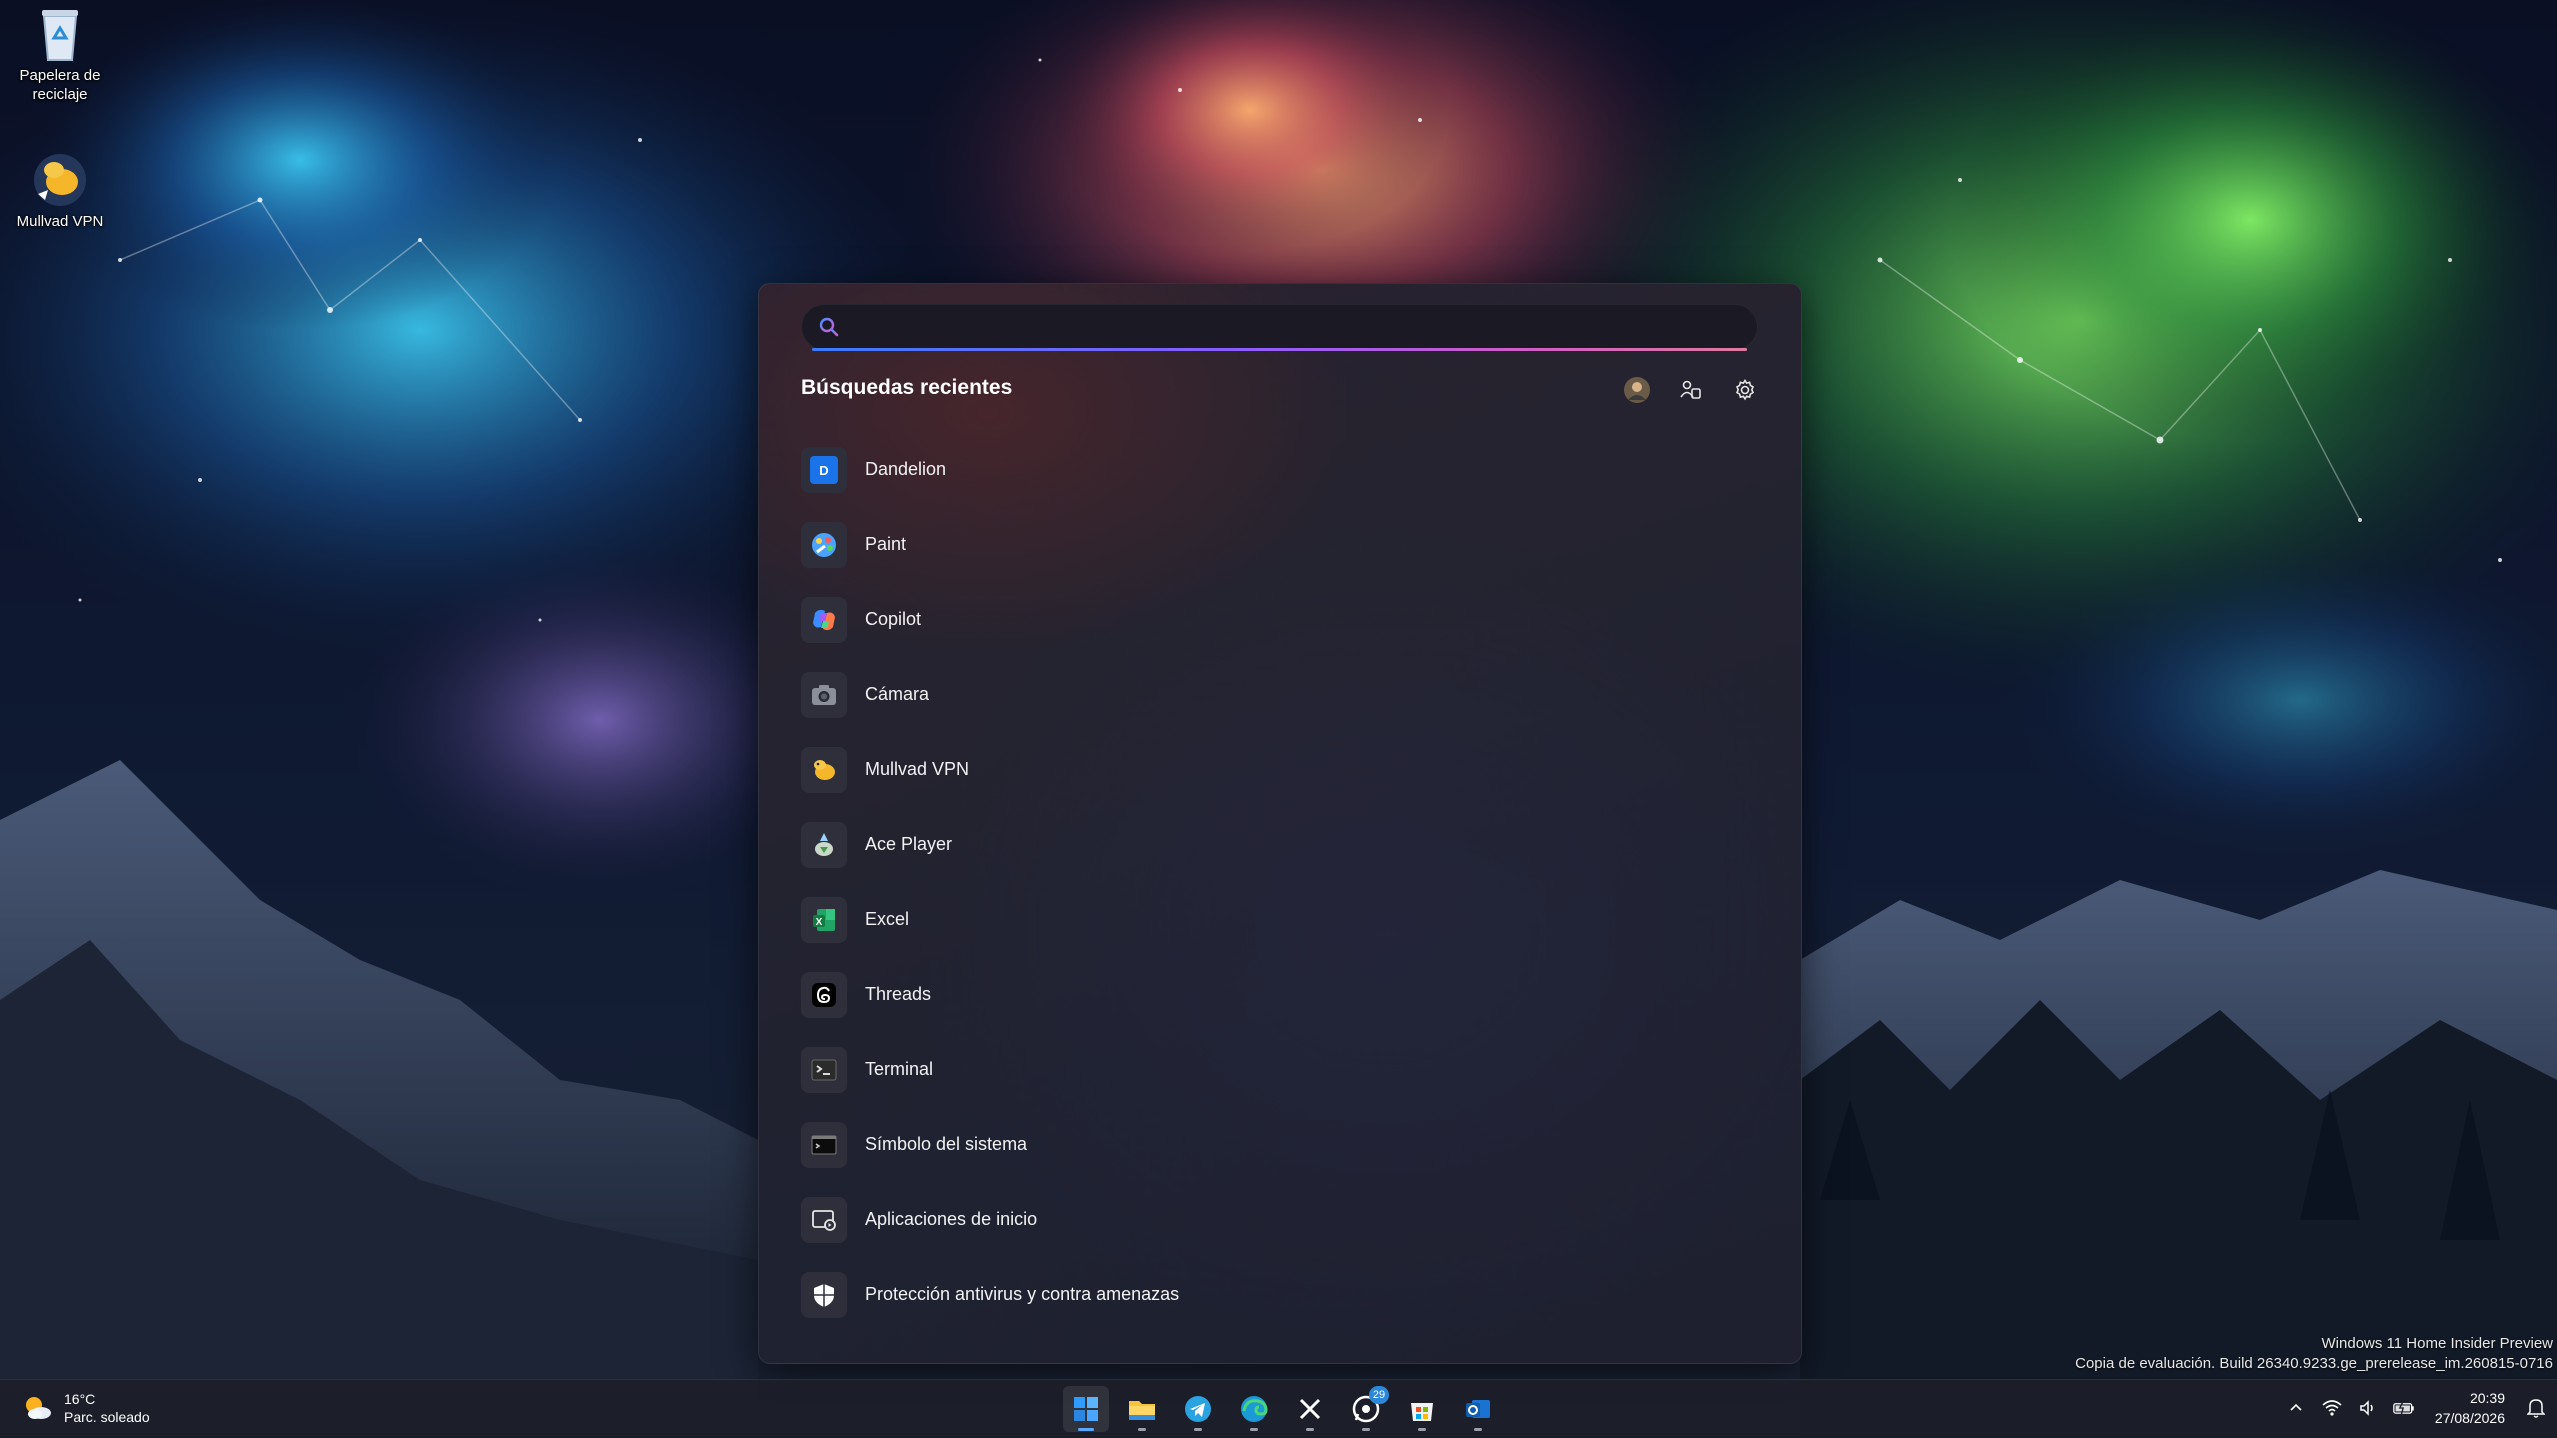  I want to click on result-label: Paint, so click(886, 544).